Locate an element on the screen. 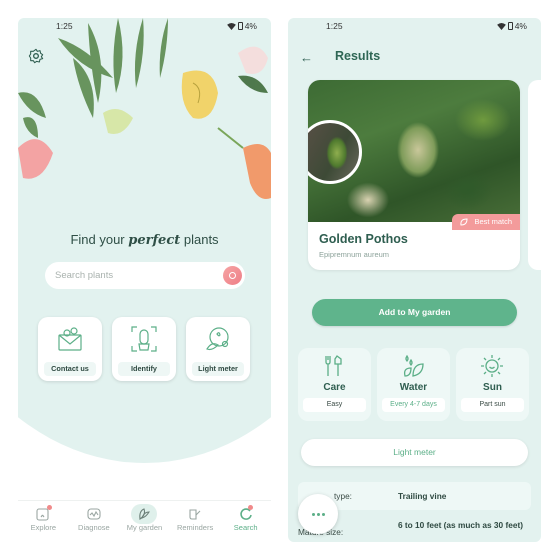  title-emphasis: perfect is located at coordinates (154, 240).